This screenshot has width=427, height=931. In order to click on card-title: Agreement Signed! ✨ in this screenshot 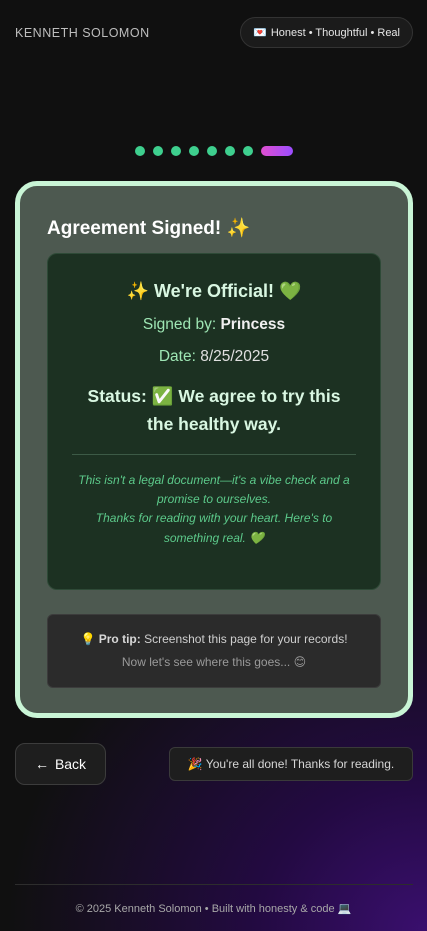, I will do `click(149, 228)`.